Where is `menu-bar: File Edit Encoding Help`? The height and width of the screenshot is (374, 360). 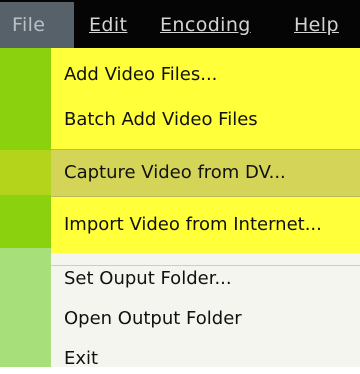 menu-bar: File Edit Encoding Help is located at coordinates (180, 24).